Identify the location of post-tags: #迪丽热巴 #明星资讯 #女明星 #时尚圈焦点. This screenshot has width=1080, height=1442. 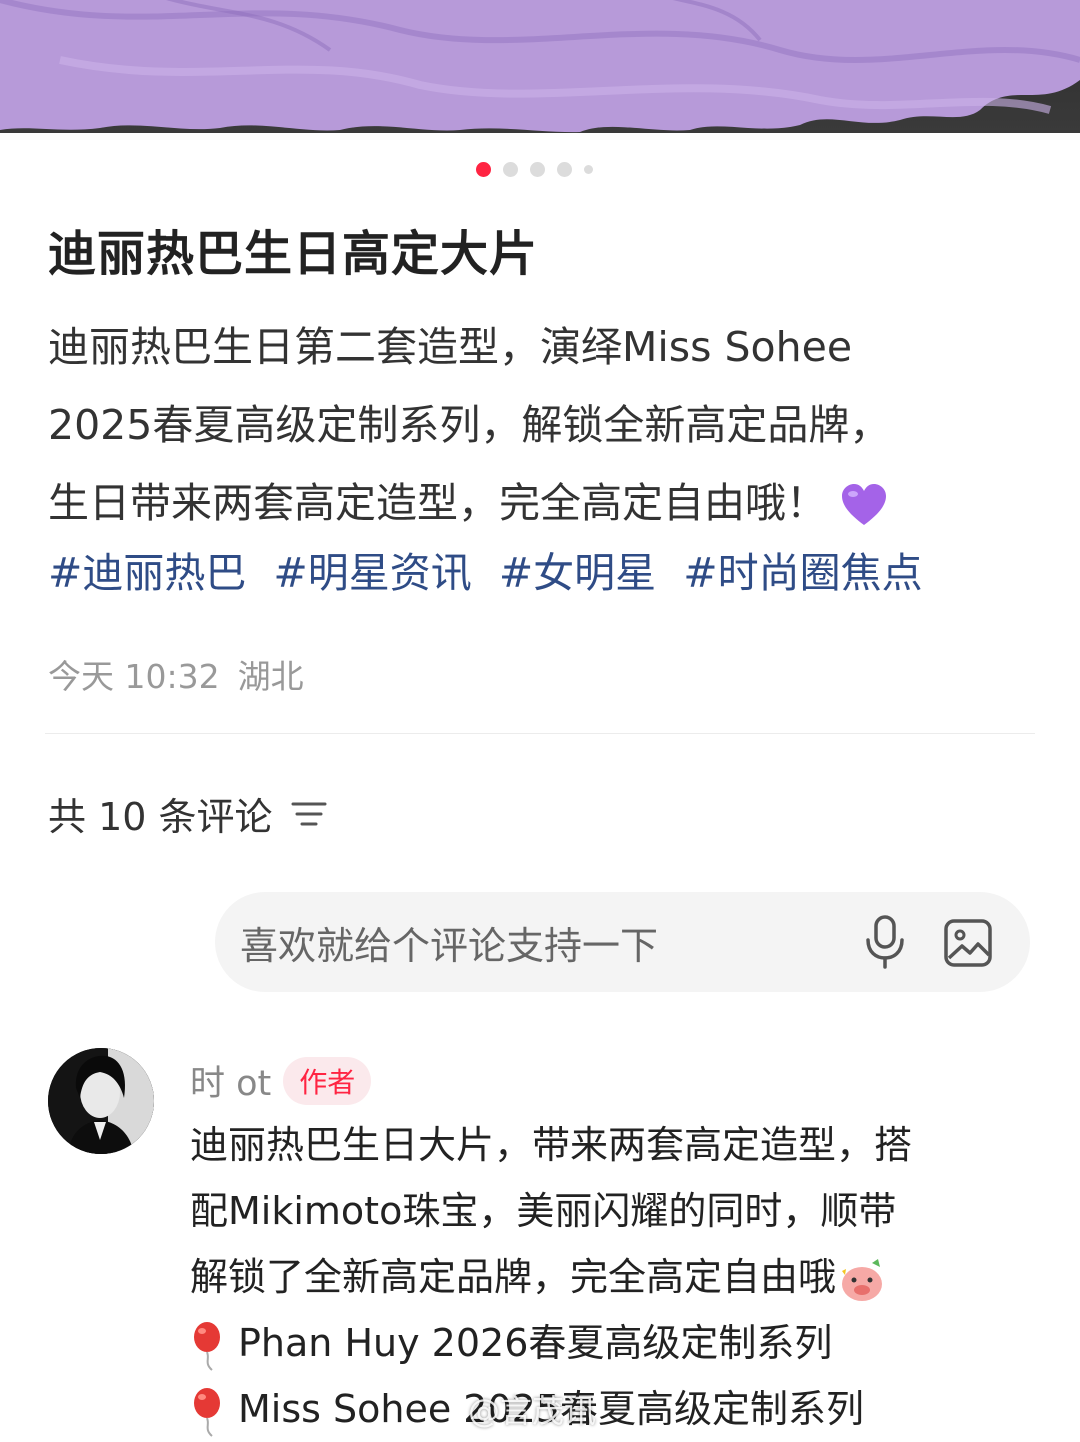
(548, 573).